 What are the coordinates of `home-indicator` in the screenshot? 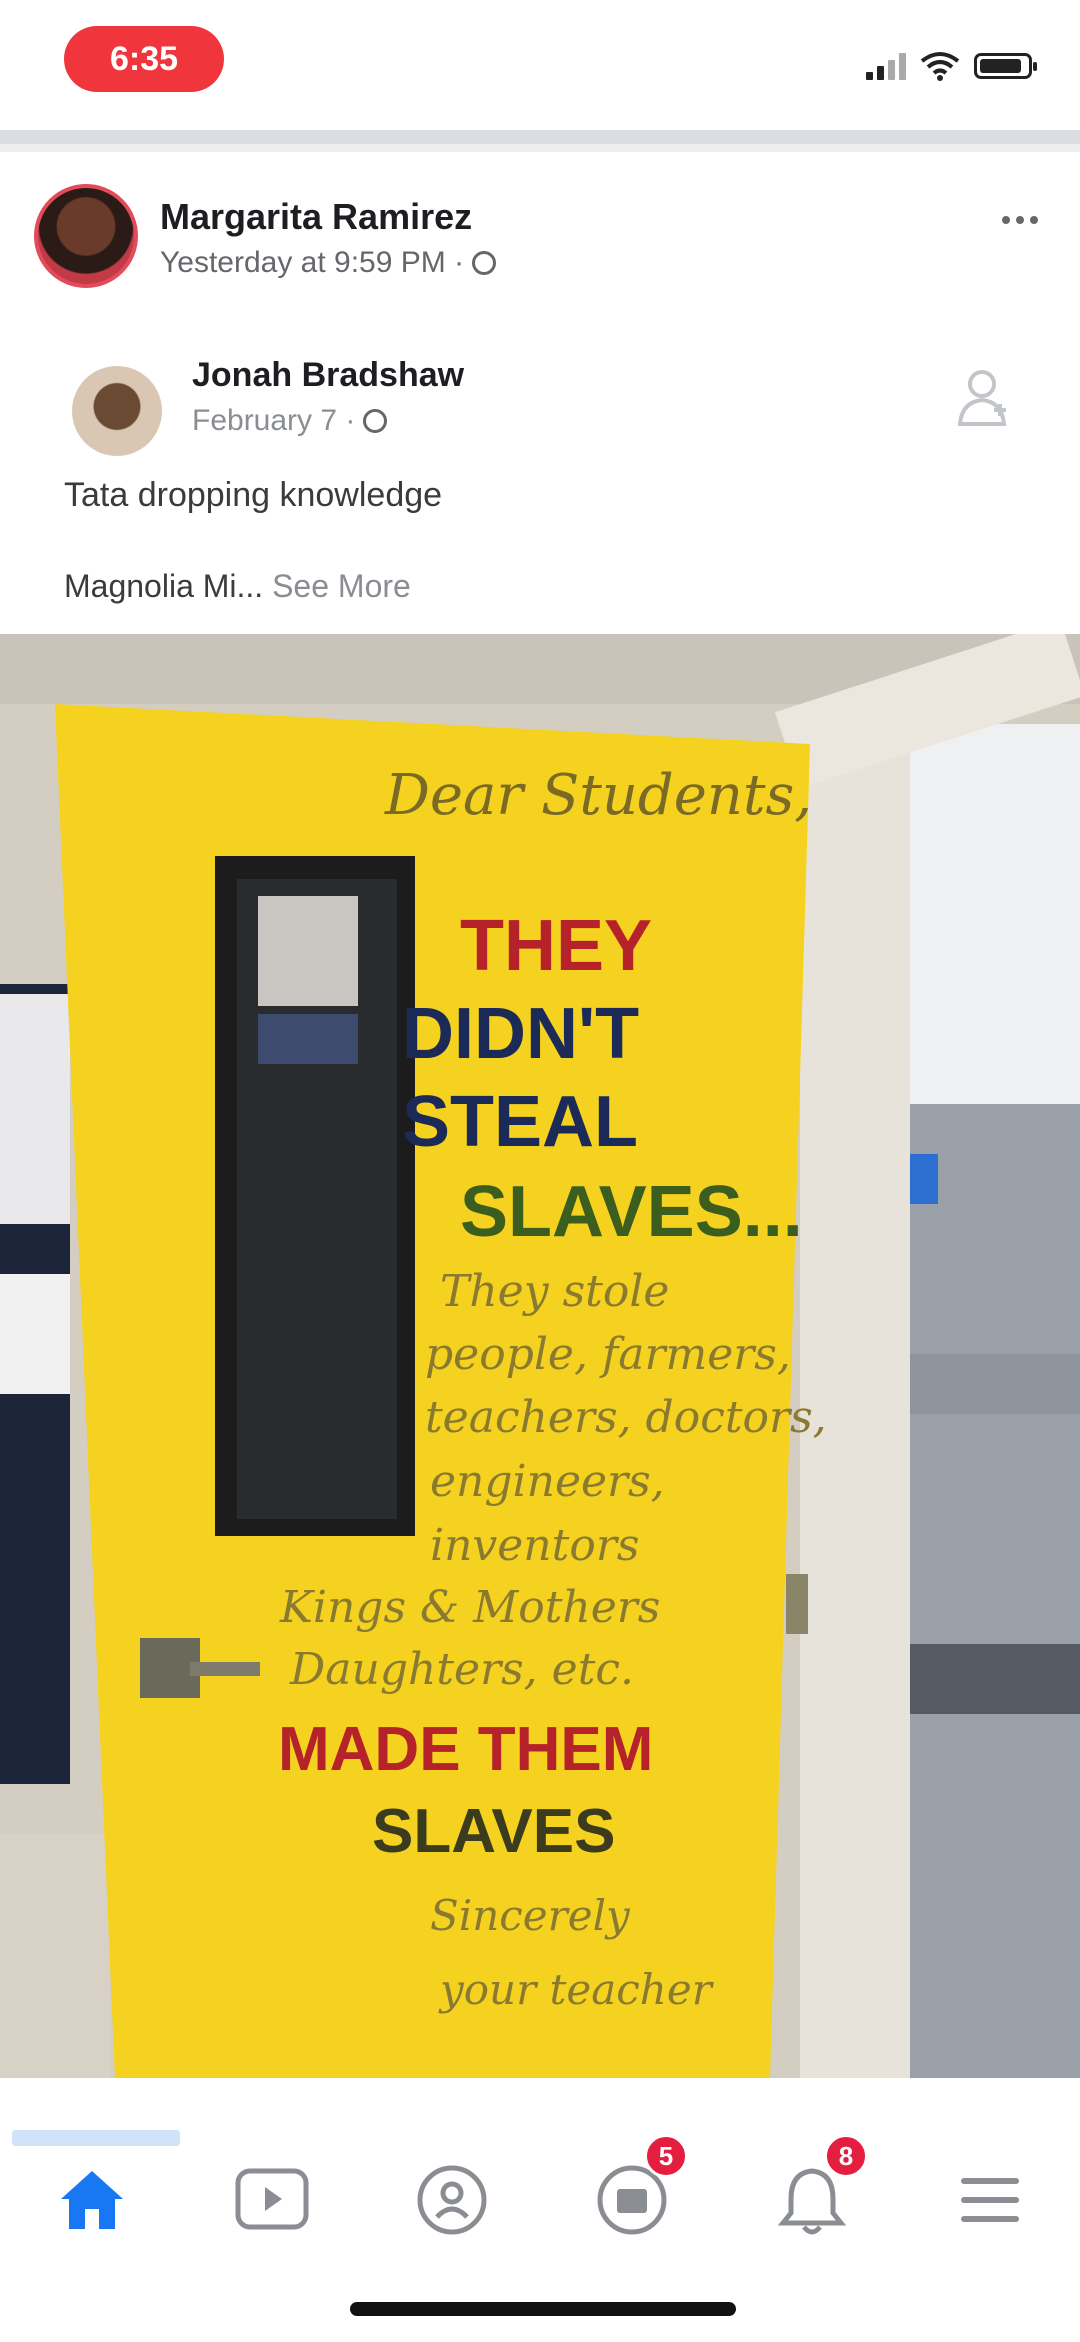 It's located at (543, 2309).